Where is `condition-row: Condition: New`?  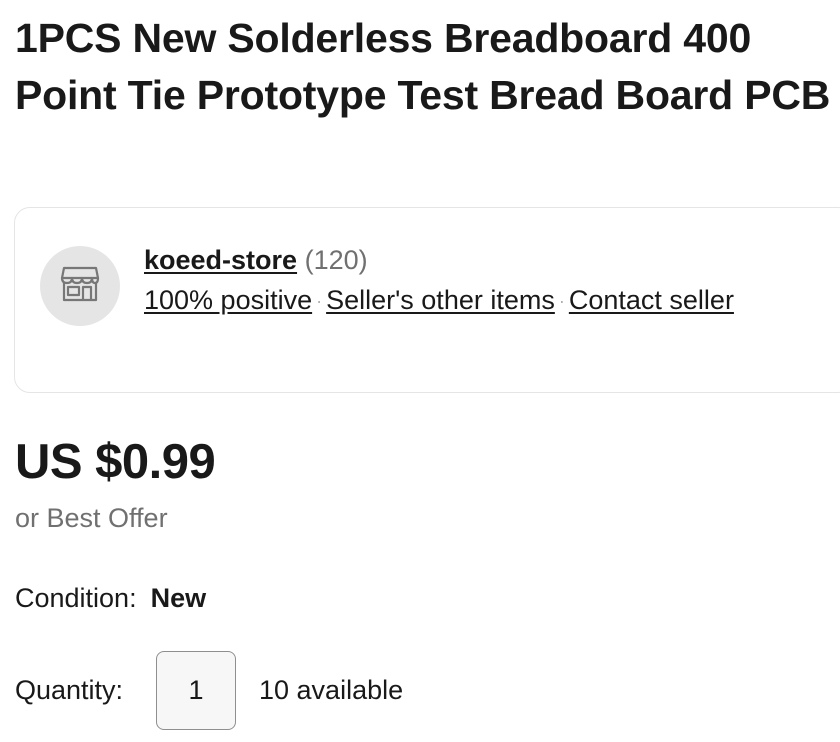
condition-row: Condition: New is located at coordinates (110, 598).